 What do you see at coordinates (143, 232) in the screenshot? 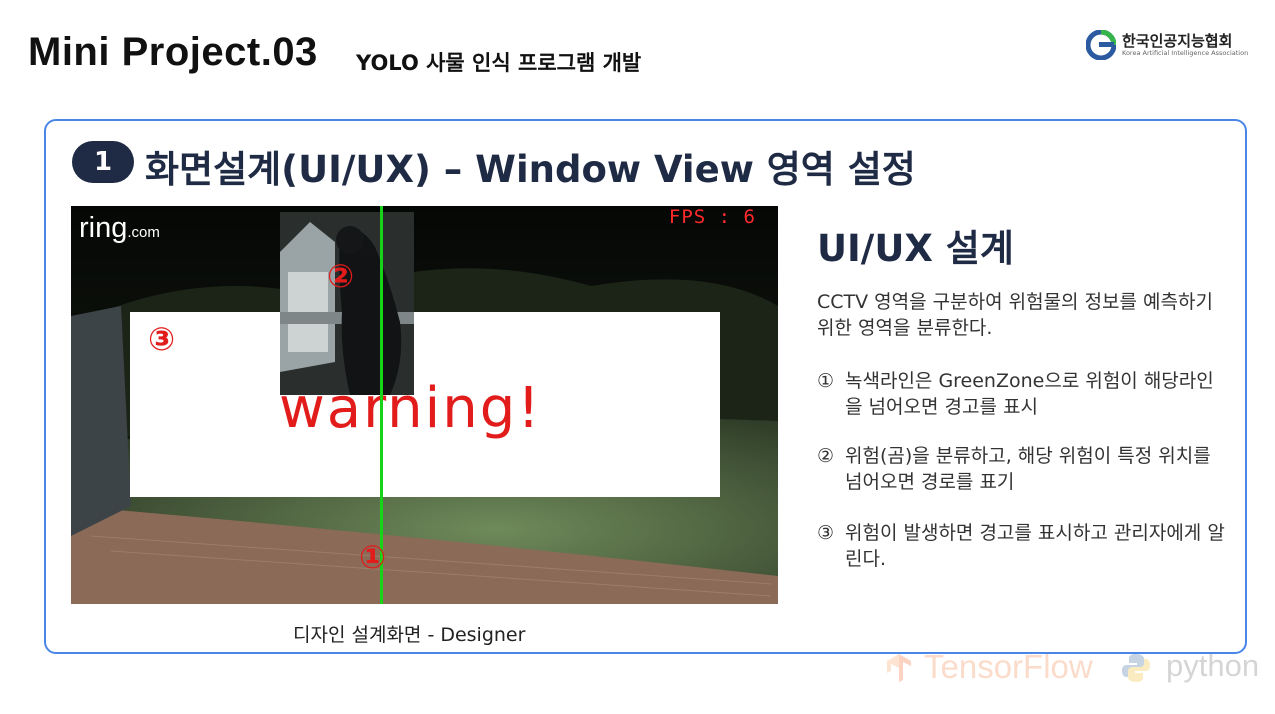
I see `ring-logo-suffix: .com` at bounding box center [143, 232].